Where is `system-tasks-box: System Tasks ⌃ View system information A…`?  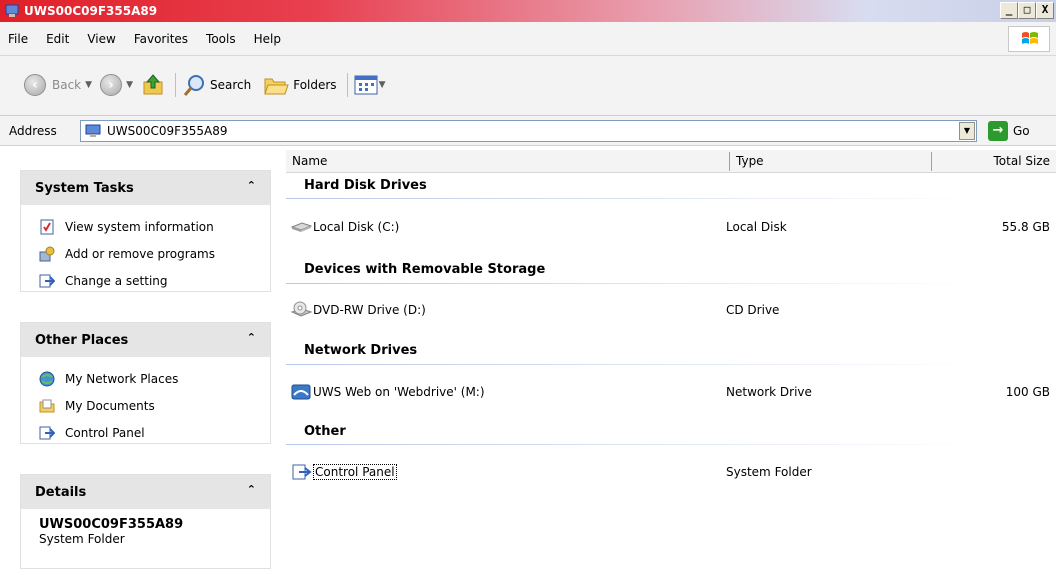
system-tasks-box: System Tasks ⌃ View system information A… is located at coordinates (145, 231).